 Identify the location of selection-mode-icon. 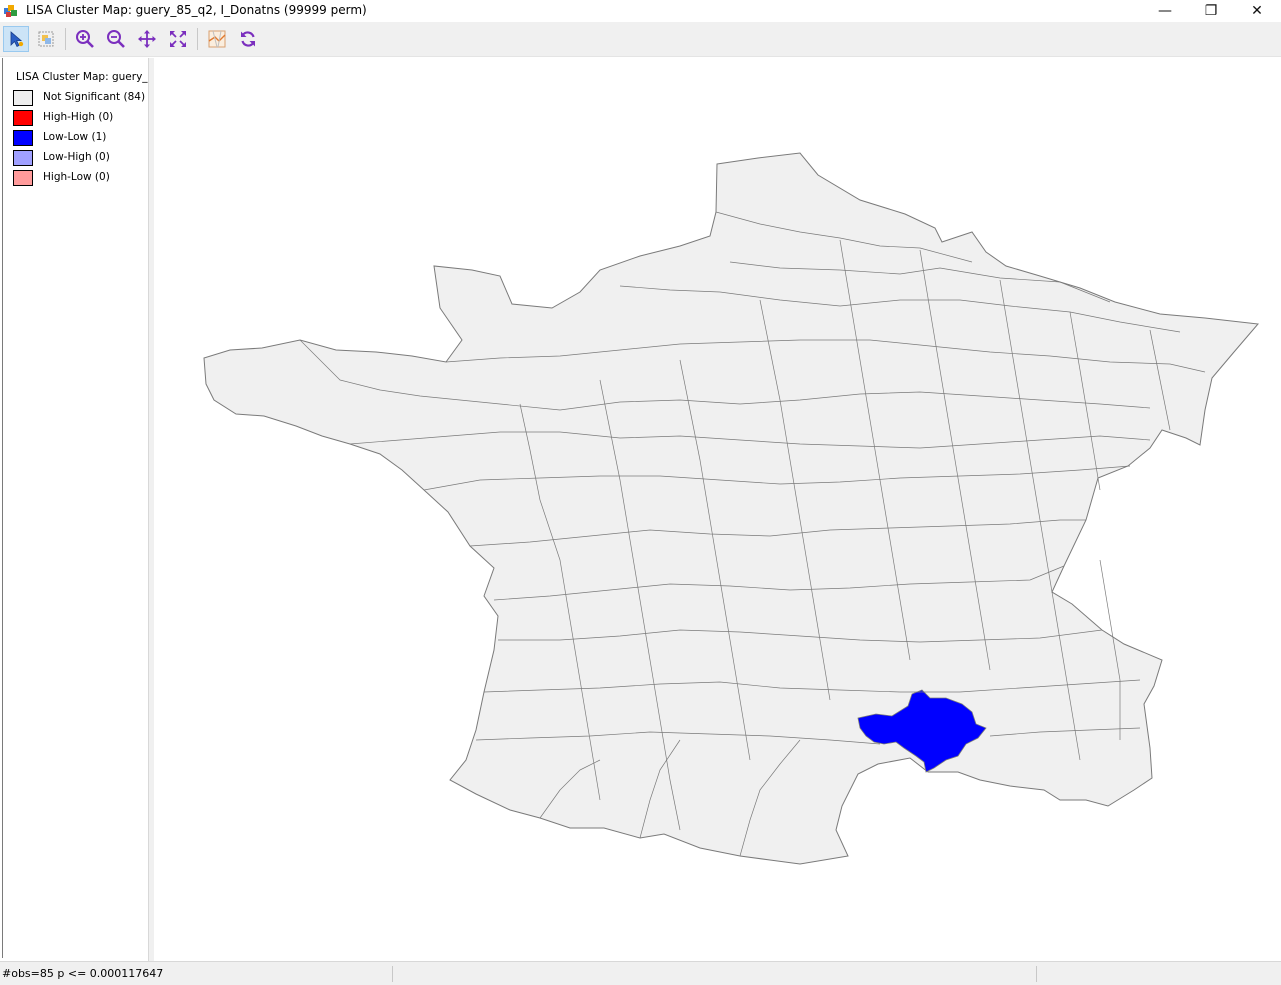
(46, 39).